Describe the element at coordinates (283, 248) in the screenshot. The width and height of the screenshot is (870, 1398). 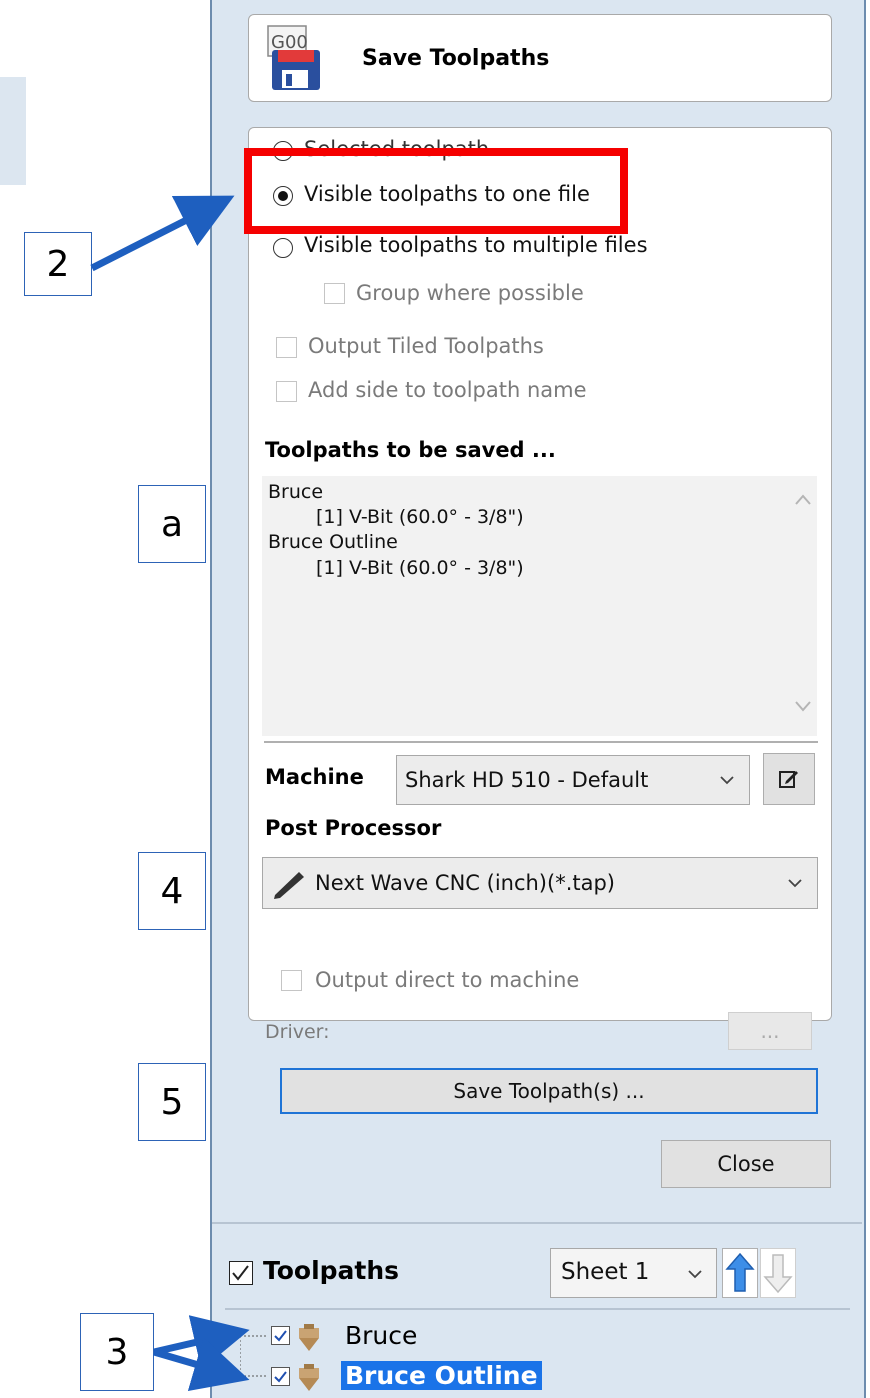
I see `radio-visible-multiple-files` at that location.